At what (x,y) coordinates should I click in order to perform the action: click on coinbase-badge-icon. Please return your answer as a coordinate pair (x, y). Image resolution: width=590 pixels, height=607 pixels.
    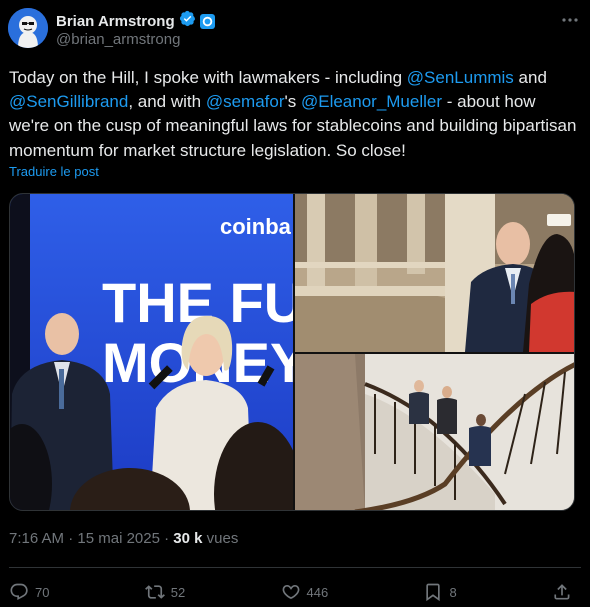
    Looking at the image, I should click on (207, 21).